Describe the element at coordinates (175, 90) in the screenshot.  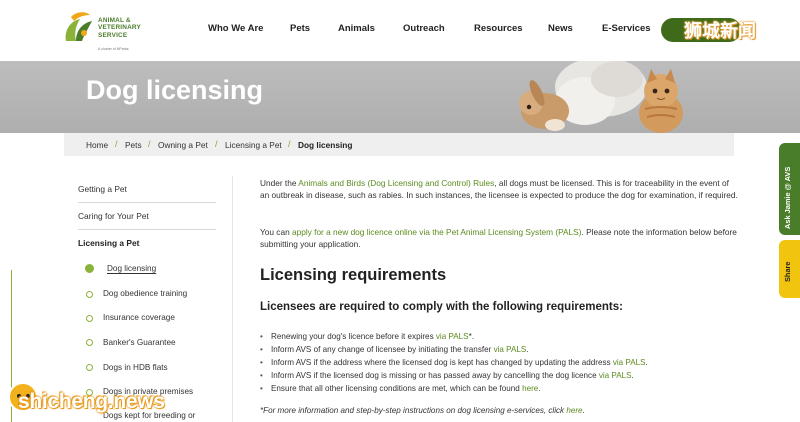
I see `page-title: Dog licensing` at that location.